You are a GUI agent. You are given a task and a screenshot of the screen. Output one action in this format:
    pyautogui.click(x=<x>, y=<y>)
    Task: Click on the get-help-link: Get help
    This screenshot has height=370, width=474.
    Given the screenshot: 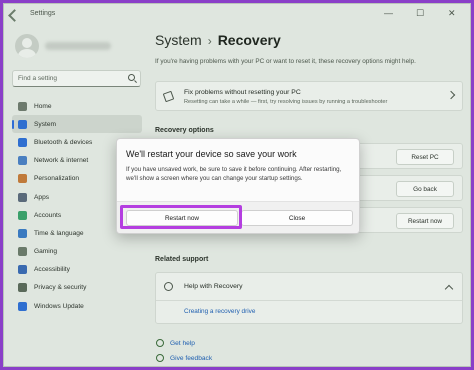 What is the action you would take?
    pyautogui.click(x=175, y=343)
    